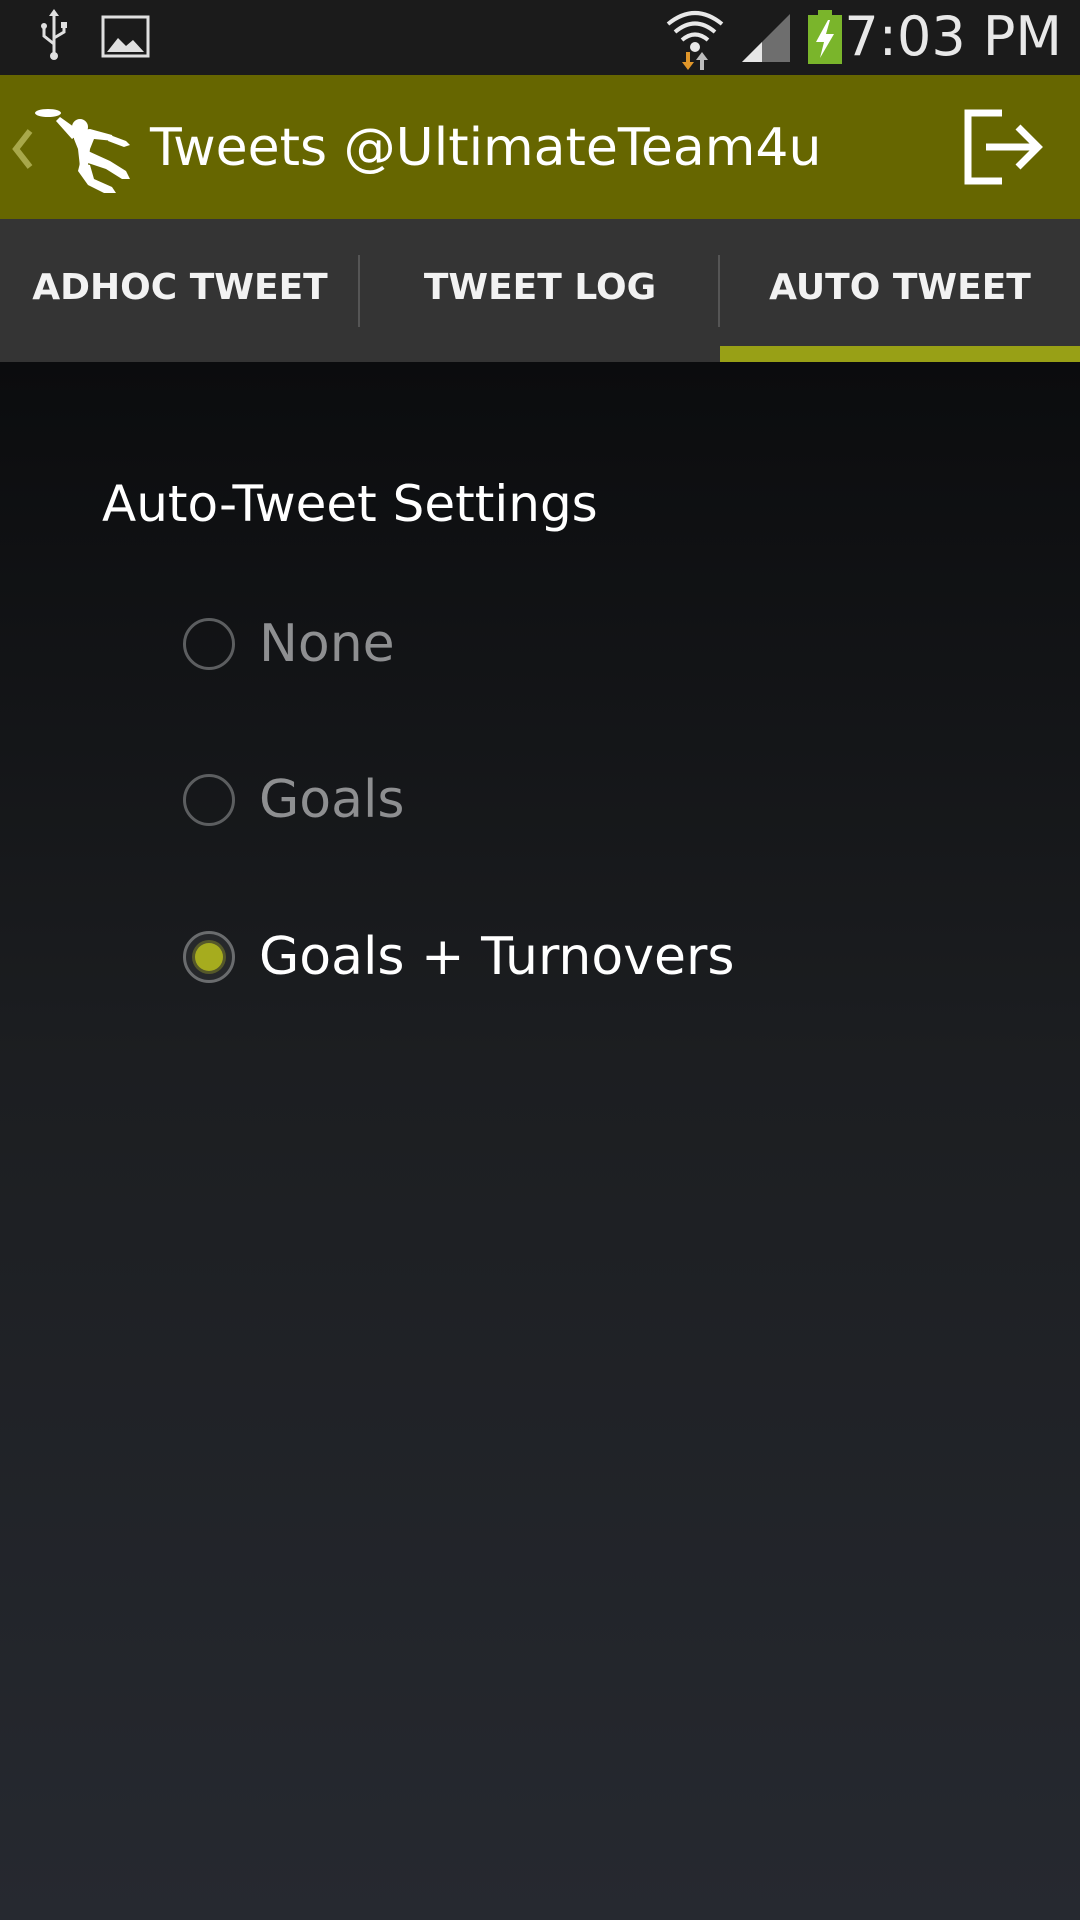 This screenshot has height=1920, width=1080. I want to click on radio-option-none: None, so click(289, 644).